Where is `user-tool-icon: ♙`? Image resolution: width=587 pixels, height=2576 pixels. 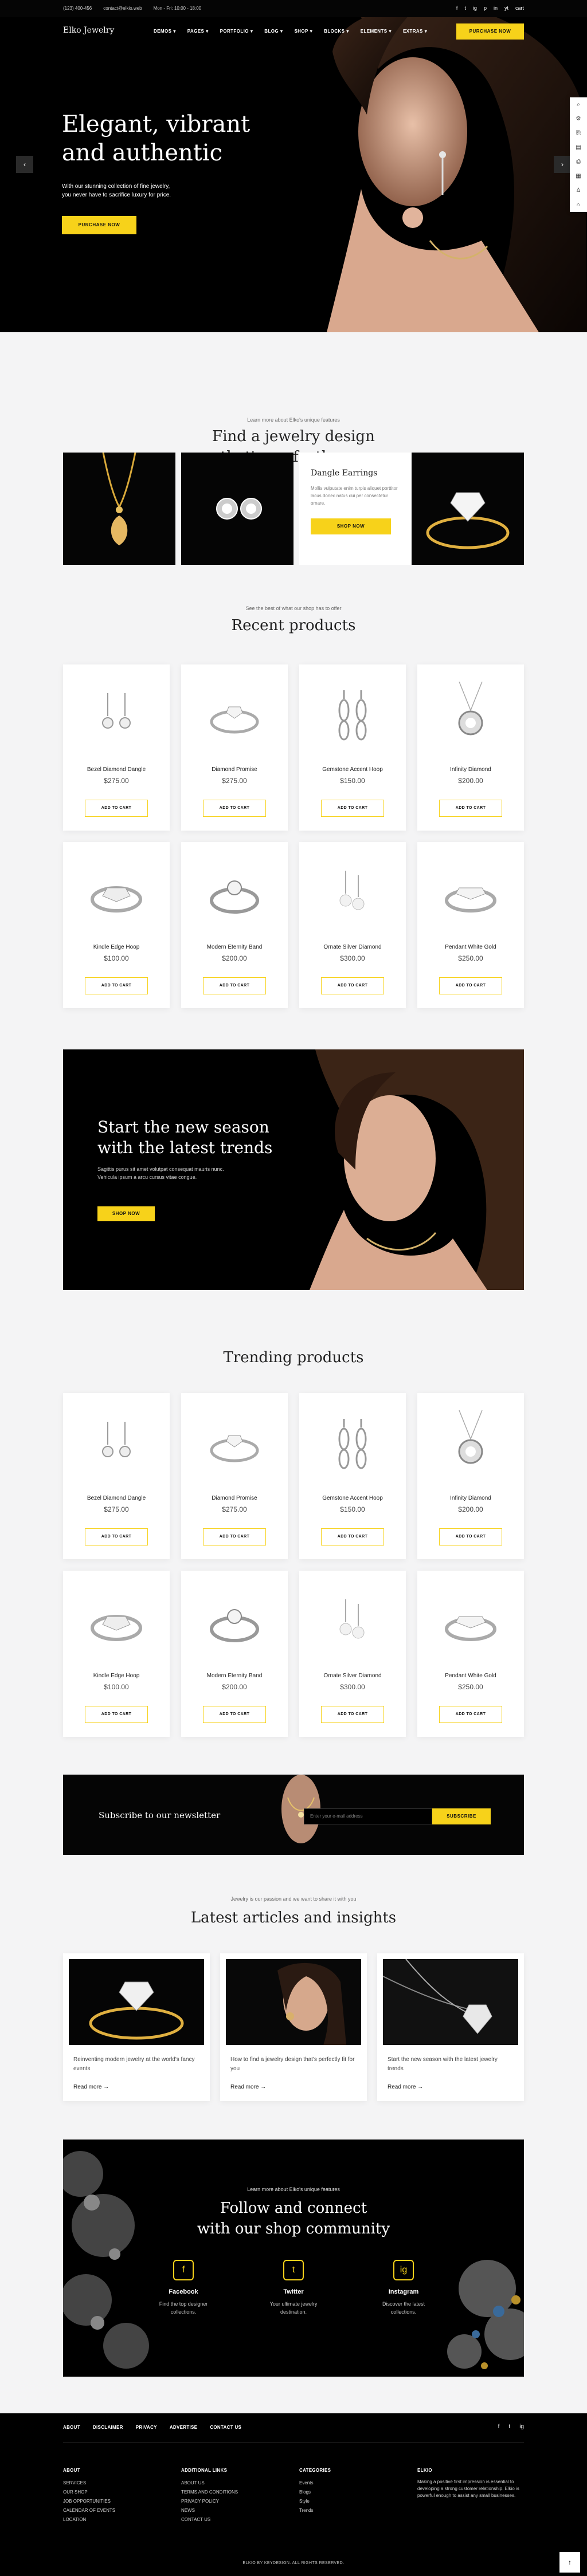 user-tool-icon: ♙ is located at coordinates (578, 190).